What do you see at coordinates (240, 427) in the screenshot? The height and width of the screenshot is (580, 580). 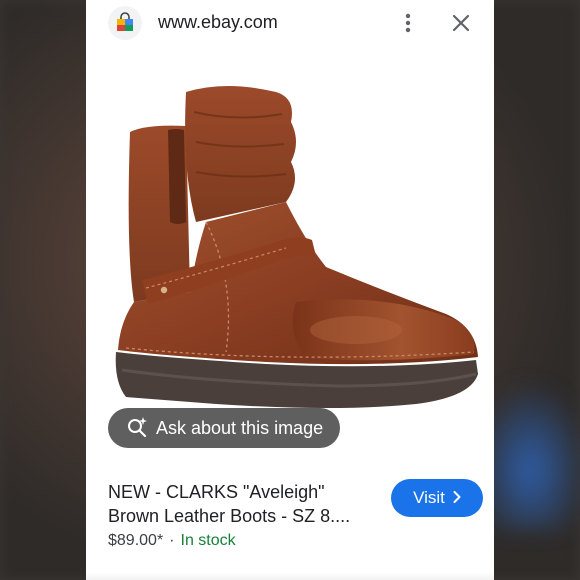 I see `ask-about-image-label: Ask about this image` at bounding box center [240, 427].